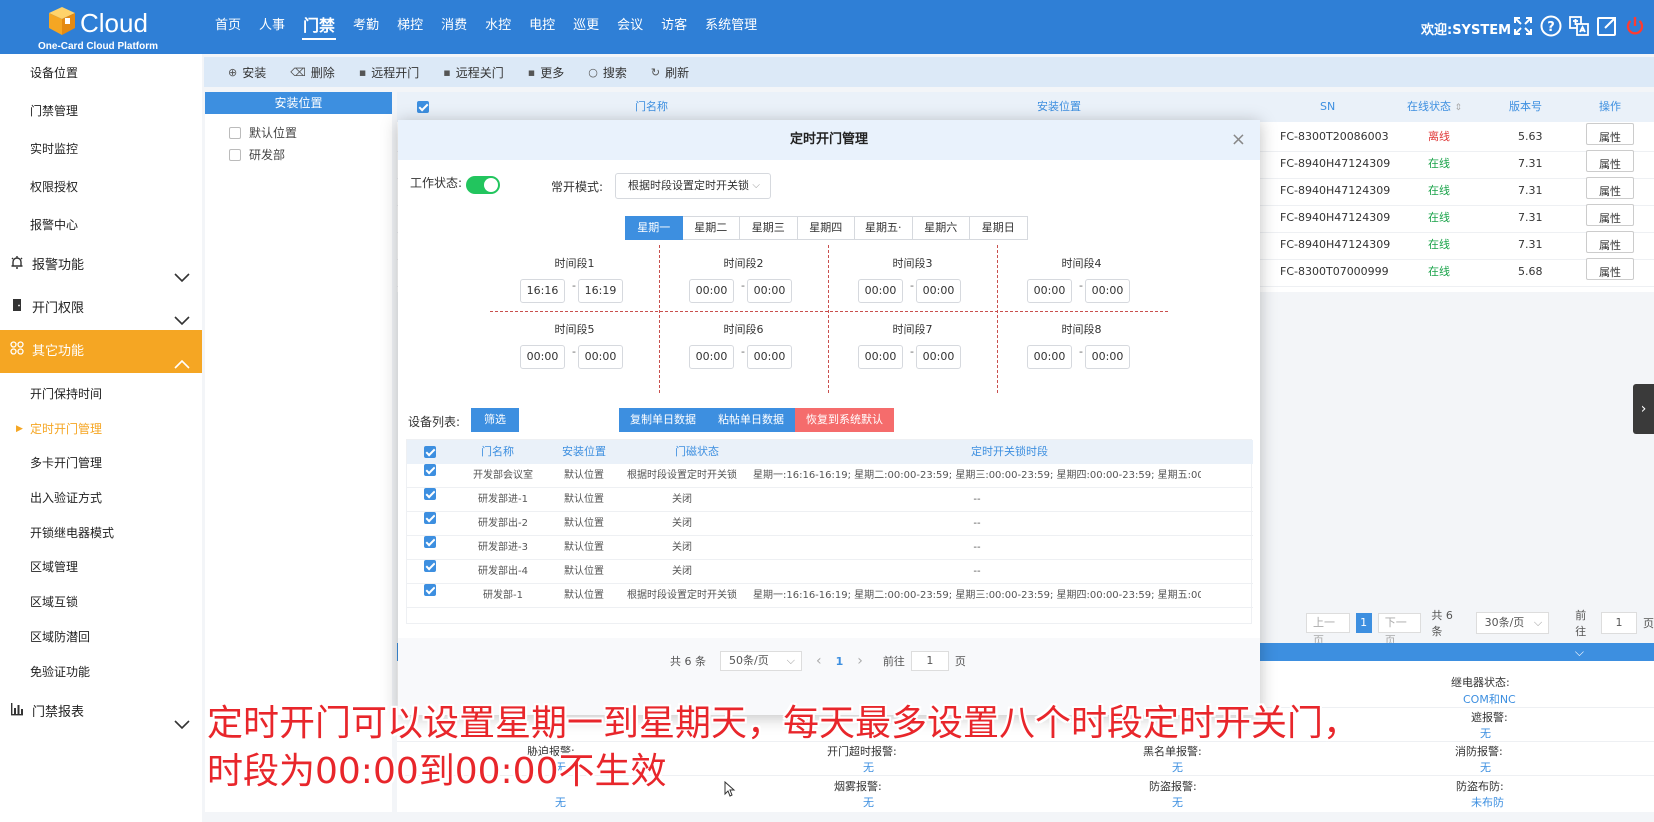  What do you see at coordinates (1643, 409) in the screenshot?
I see `side-panel-toggle: ›` at bounding box center [1643, 409].